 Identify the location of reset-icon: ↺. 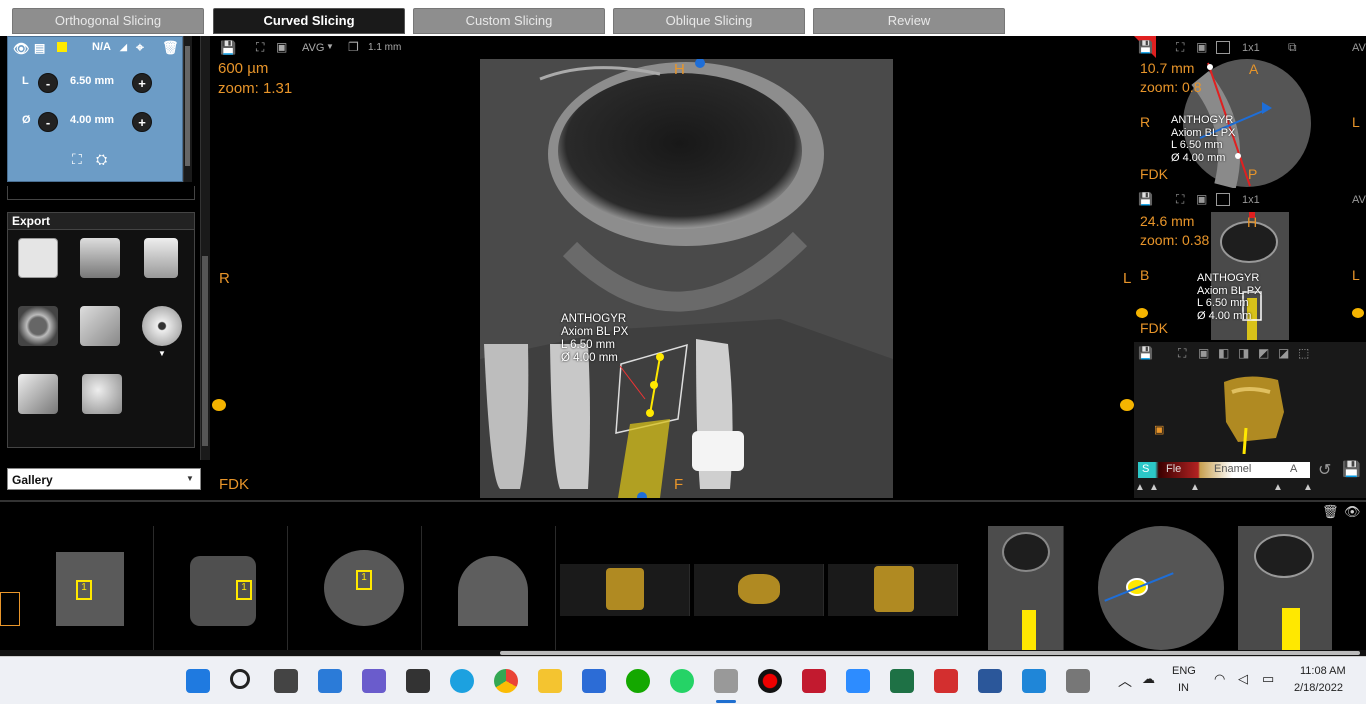
(1324, 470).